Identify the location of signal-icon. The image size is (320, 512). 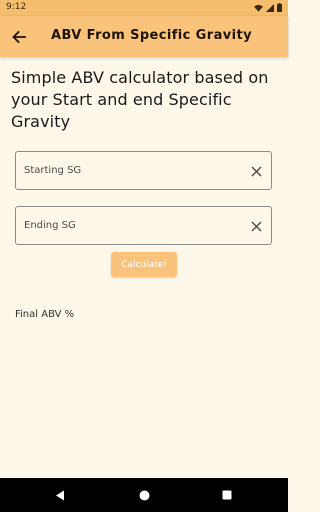
(270, 7).